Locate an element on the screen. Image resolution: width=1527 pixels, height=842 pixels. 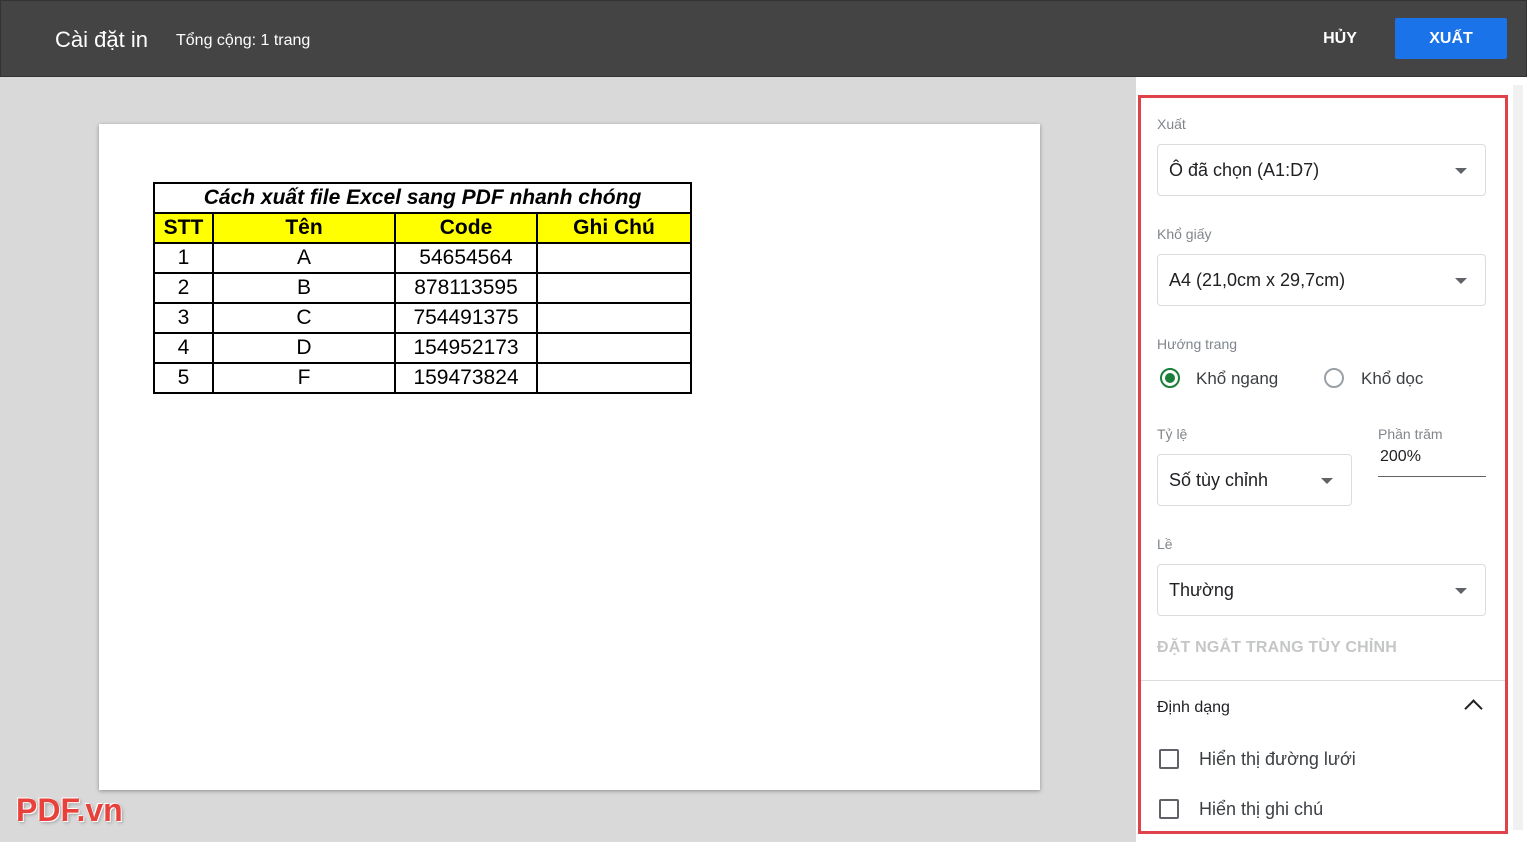
portrait-radio is located at coordinates (1334, 378).